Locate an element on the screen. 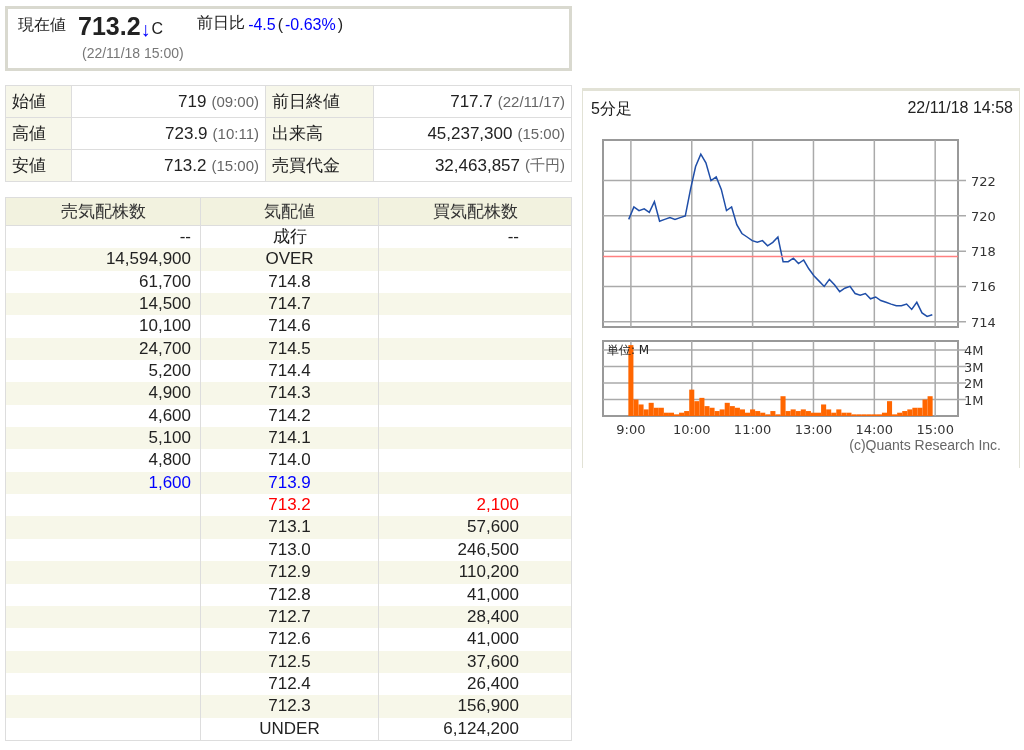  stat-note: (22/11/17) is located at coordinates (531, 101).